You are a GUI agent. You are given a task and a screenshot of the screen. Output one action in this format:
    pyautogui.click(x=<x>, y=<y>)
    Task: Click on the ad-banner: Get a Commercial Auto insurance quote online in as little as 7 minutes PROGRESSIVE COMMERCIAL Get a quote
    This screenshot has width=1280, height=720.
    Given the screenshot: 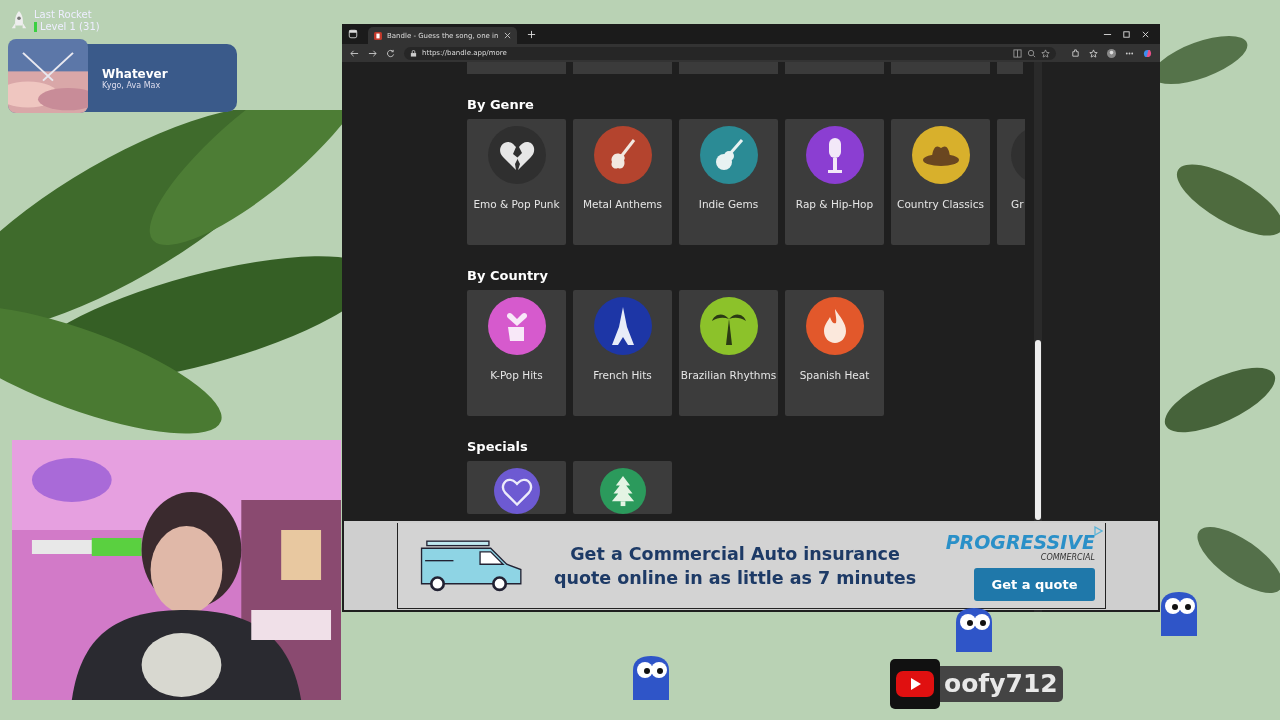 What is the action you would take?
    pyautogui.click(x=751, y=565)
    